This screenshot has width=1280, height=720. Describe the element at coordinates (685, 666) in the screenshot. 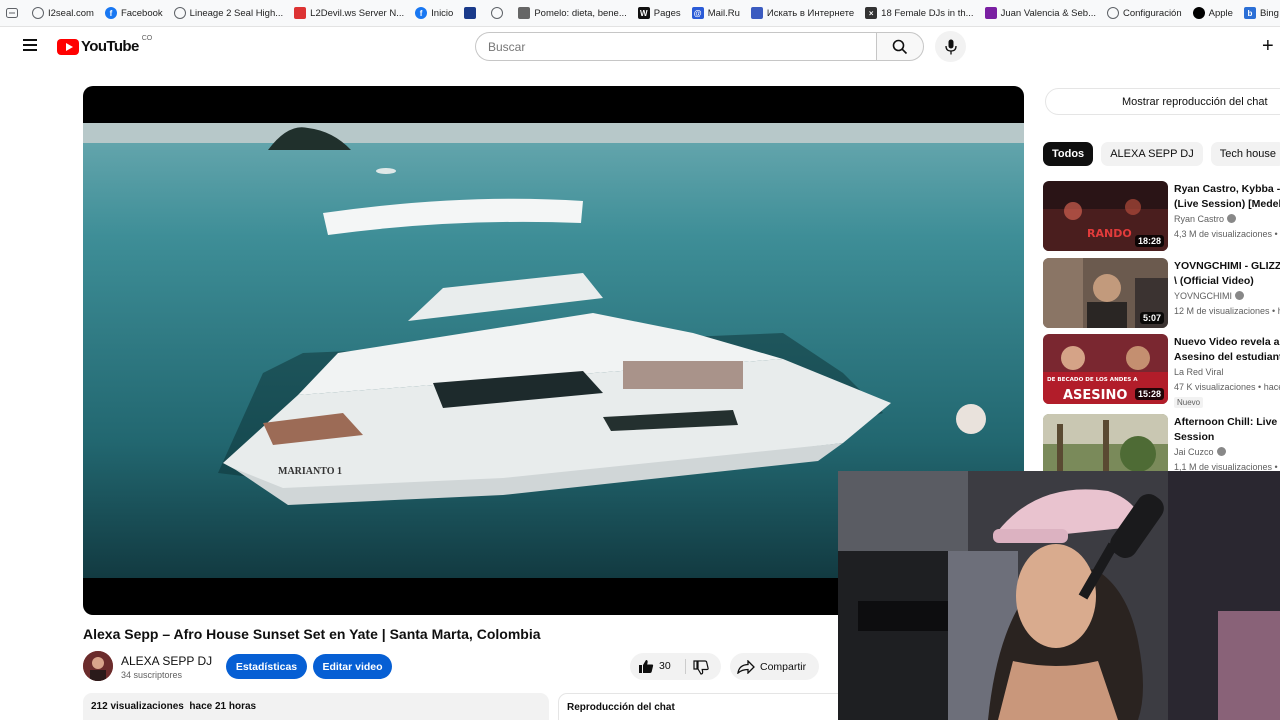

I see `like-divider` at that location.